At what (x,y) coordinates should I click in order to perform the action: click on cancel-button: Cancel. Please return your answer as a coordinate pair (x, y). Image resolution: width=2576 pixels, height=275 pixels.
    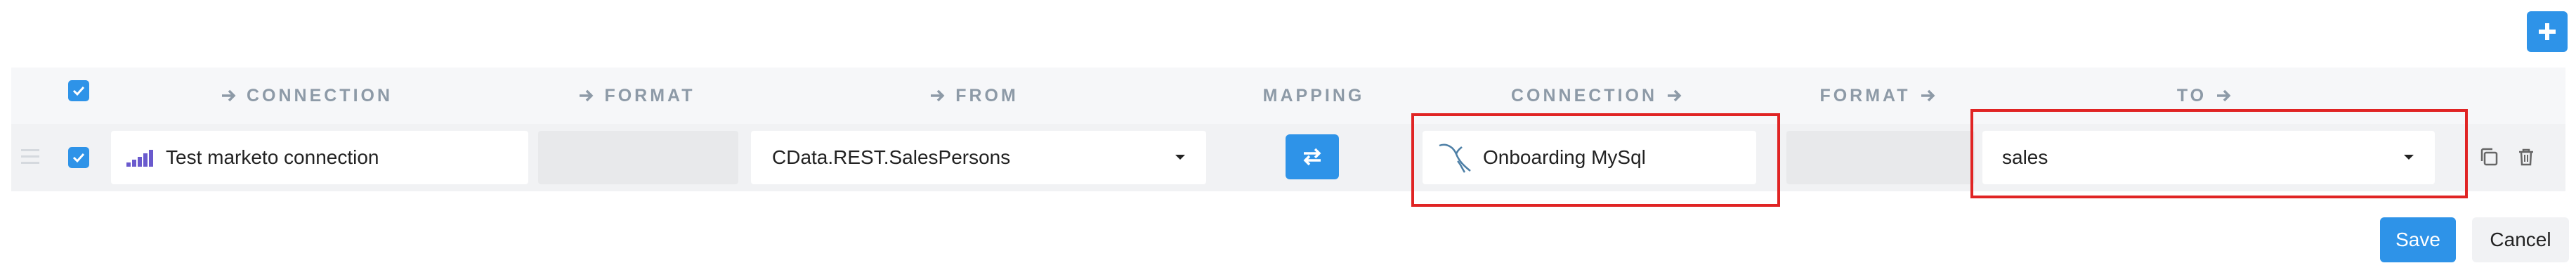
    Looking at the image, I should click on (2521, 240).